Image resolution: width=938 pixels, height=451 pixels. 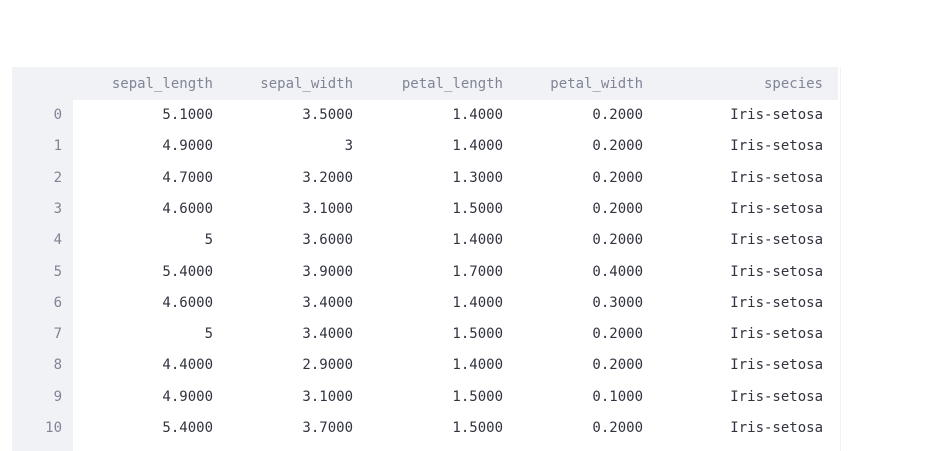 I want to click on row-index: 0, so click(x=57, y=115).